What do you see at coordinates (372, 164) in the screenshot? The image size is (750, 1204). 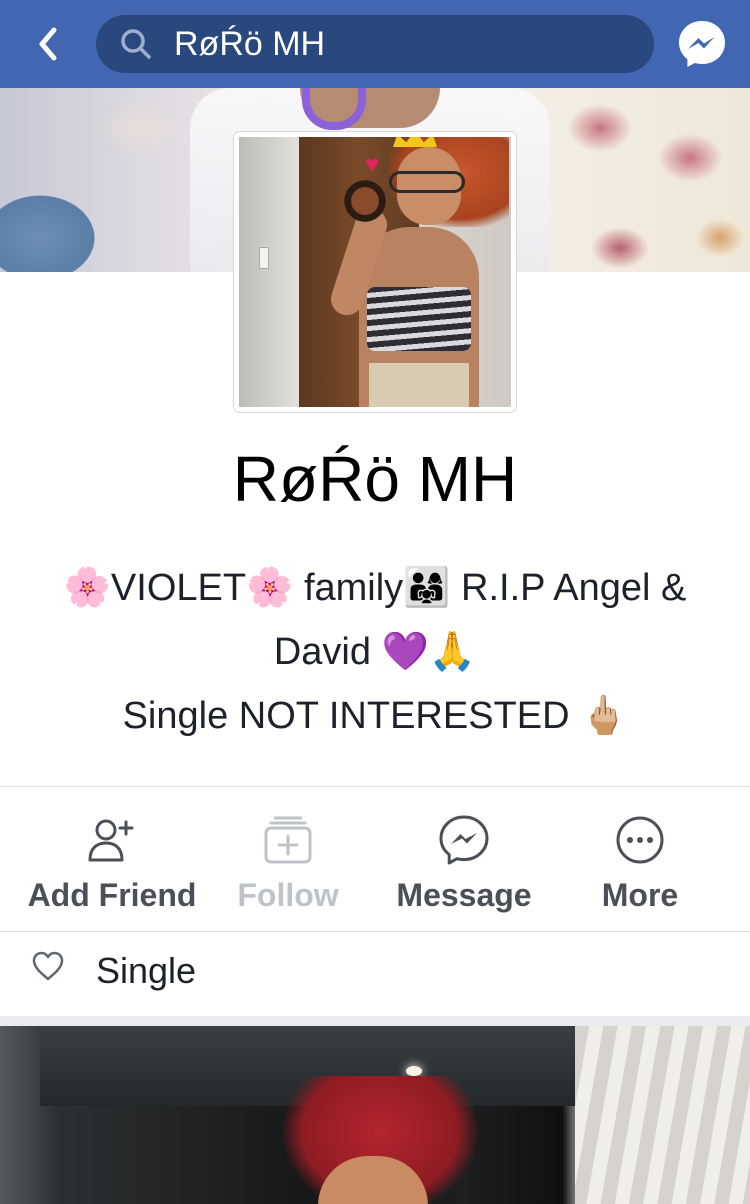 I see `avatar-heart-sticker: ♥` at bounding box center [372, 164].